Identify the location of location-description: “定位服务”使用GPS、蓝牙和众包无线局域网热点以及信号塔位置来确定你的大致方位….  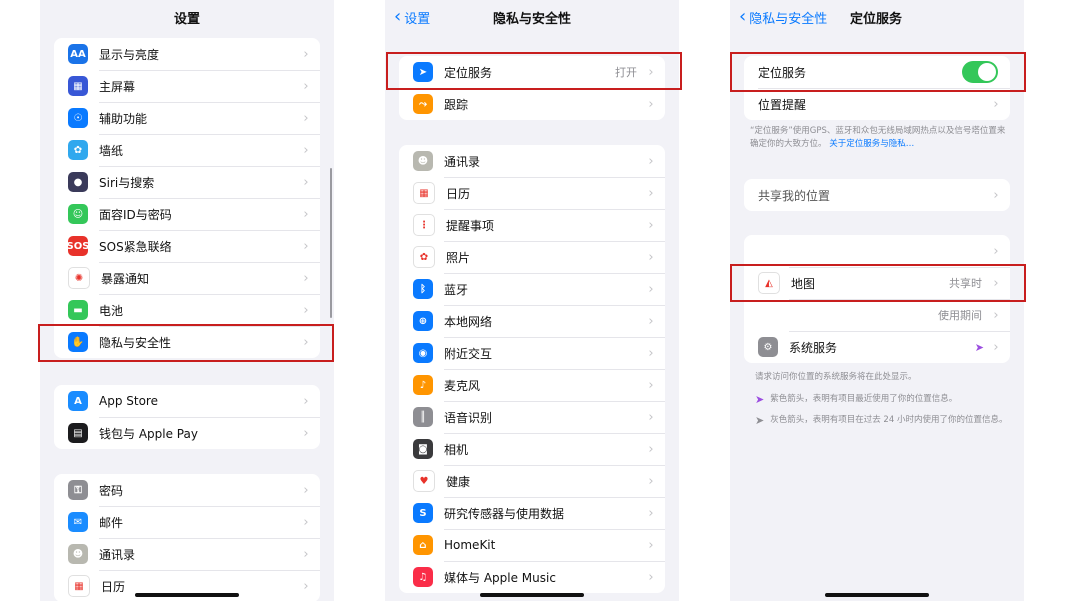
(878, 138).